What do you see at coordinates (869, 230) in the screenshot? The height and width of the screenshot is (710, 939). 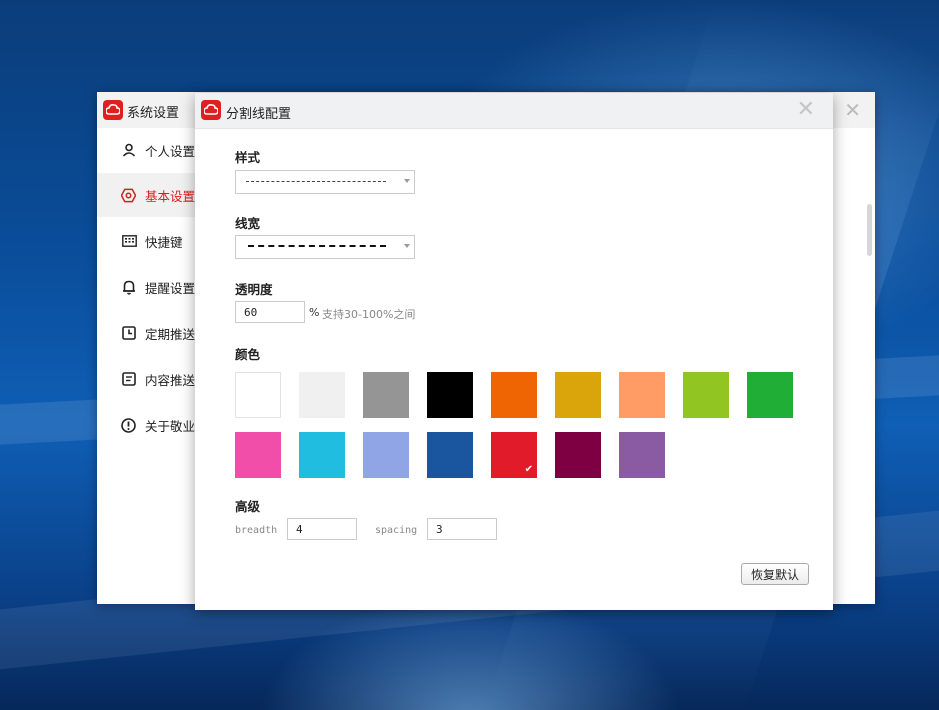 I see `scrollbar` at bounding box center [869, 230].